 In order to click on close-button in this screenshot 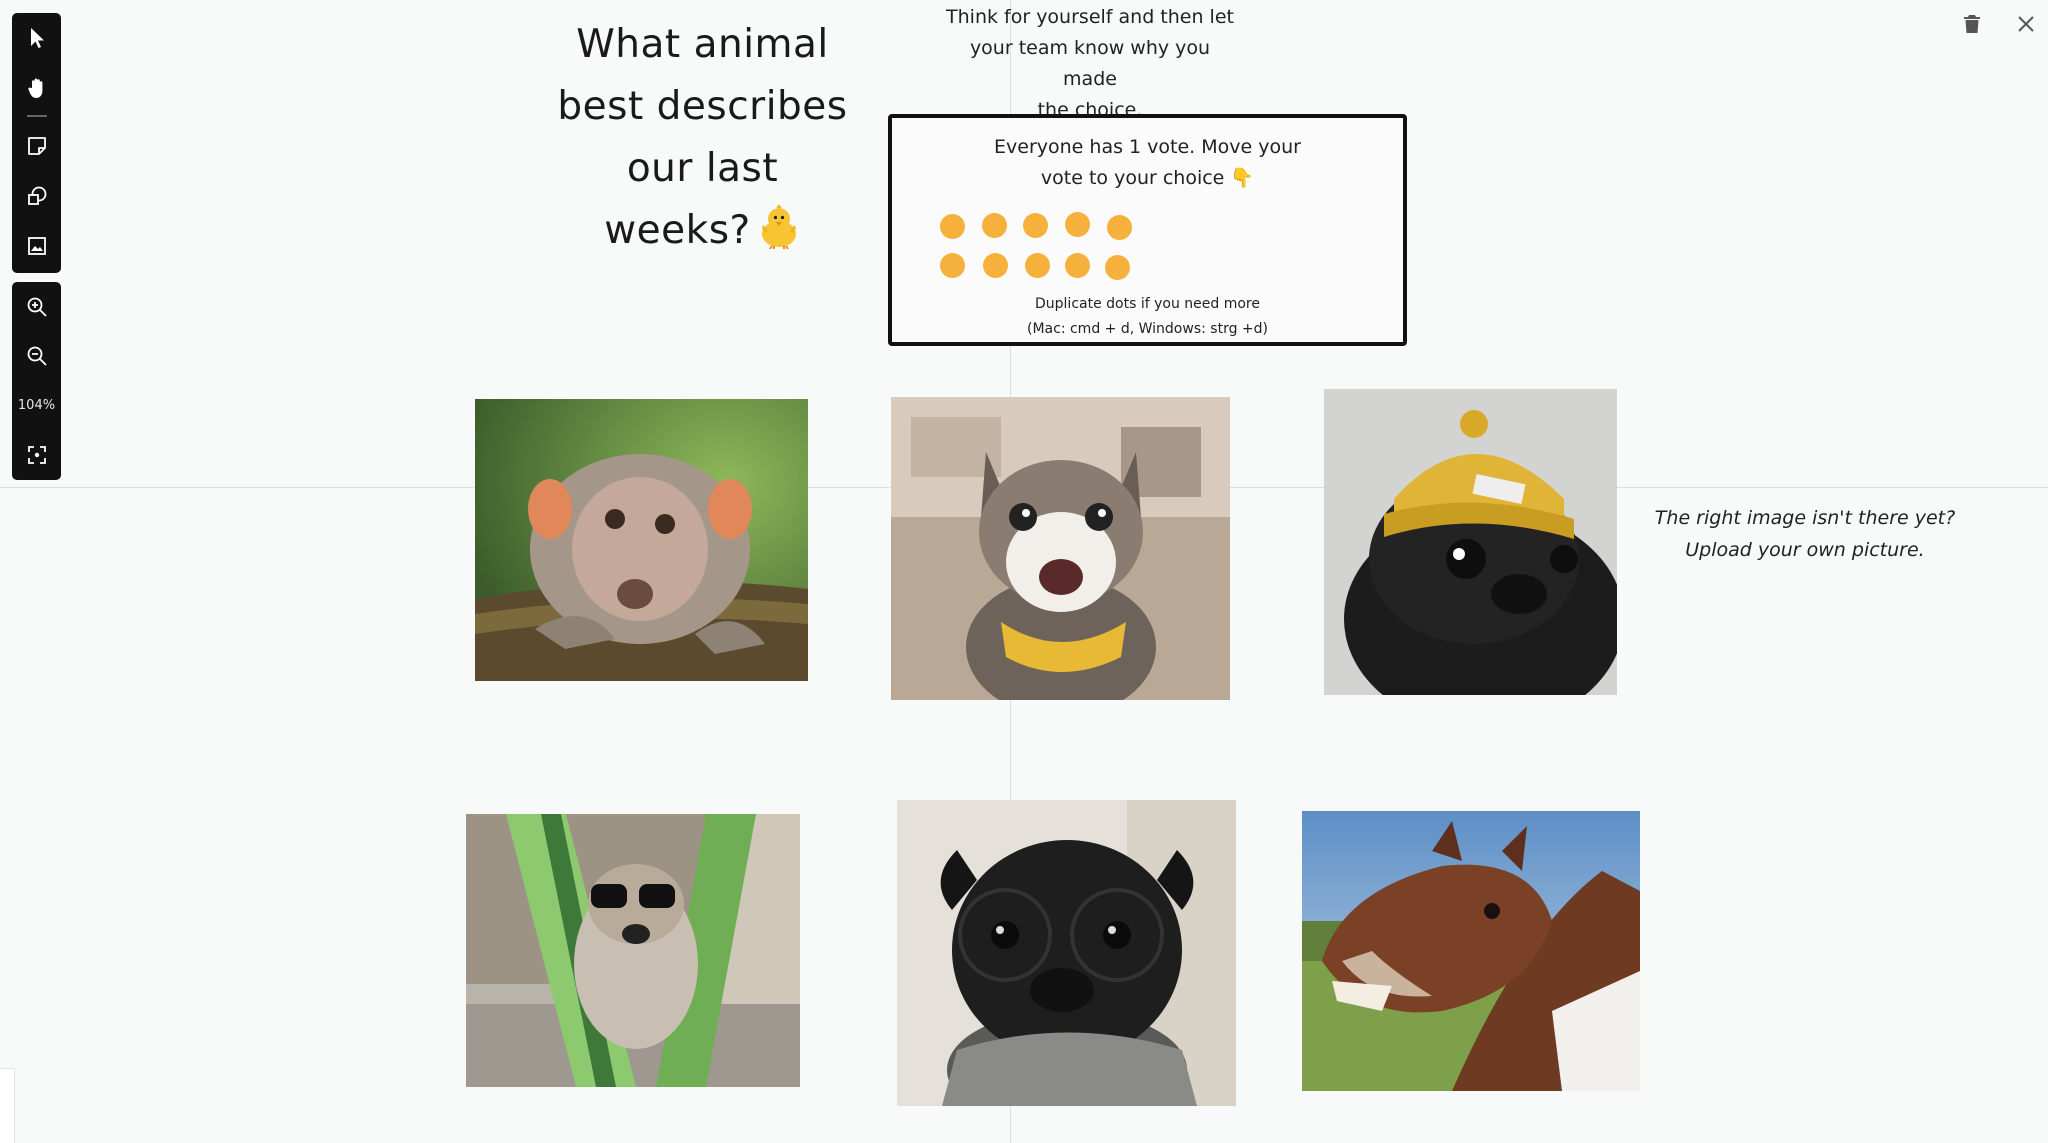, I will do `click(2026, 24)`.